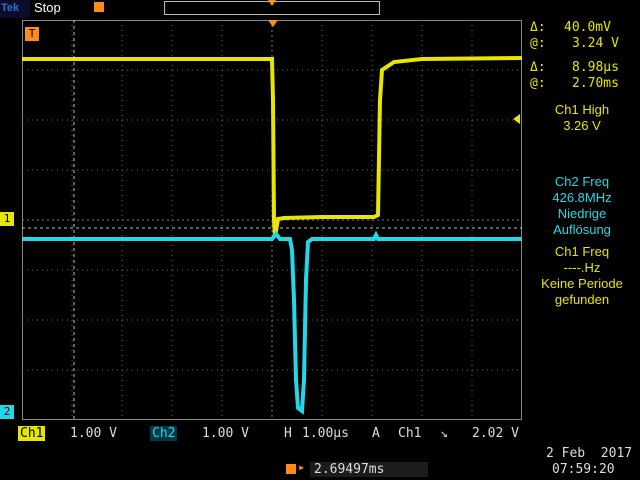  Describe the element at coordinates (582, 109) in the screenshot. I see `ch1-high-title: Ch1 High` at that location.